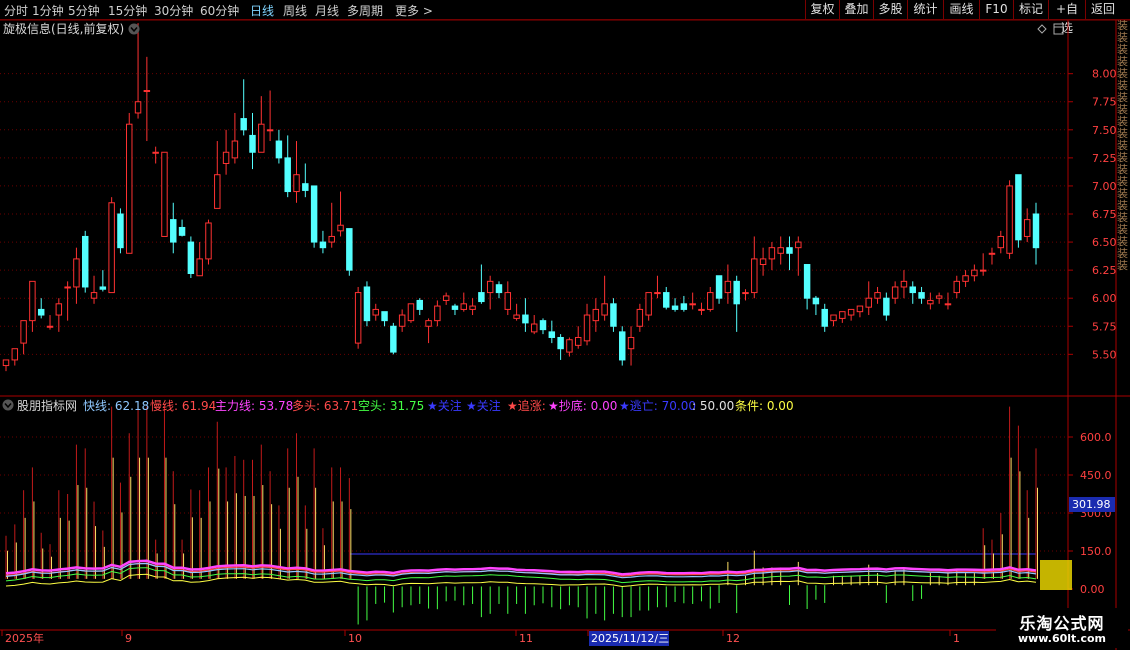 This screenshot has height=650, width=1130. Describe the element at coordinates (1058, 29) in the screenshot. I see `window-square-icon` at that location.